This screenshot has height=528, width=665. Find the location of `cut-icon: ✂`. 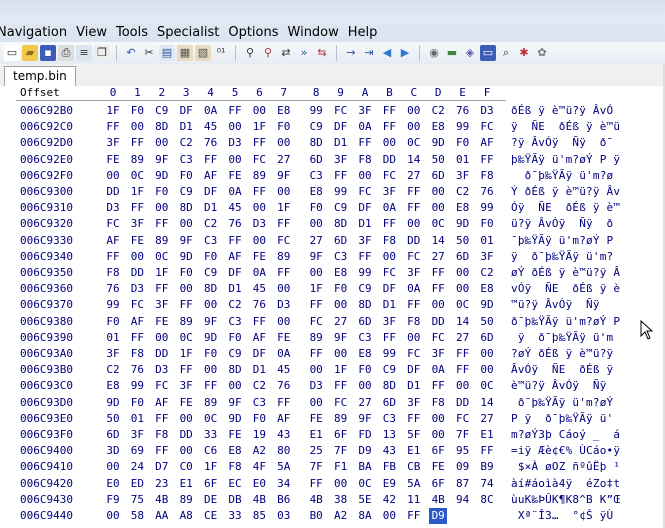

cut-icon: ✂ is located at coordinates (149, 53).